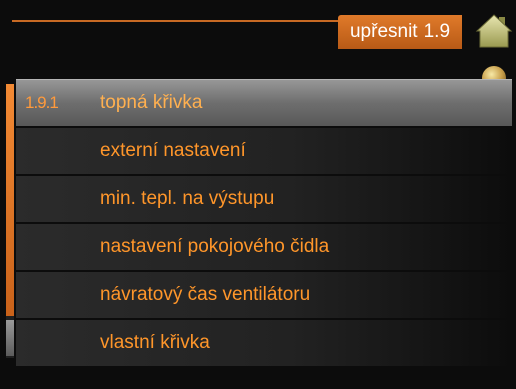 This screenshot has height=389, width=516. Describe the element at coordinates (264, 343) in the screenshot. I see `menu-item-own-curve: vlastní křivka` at that location.